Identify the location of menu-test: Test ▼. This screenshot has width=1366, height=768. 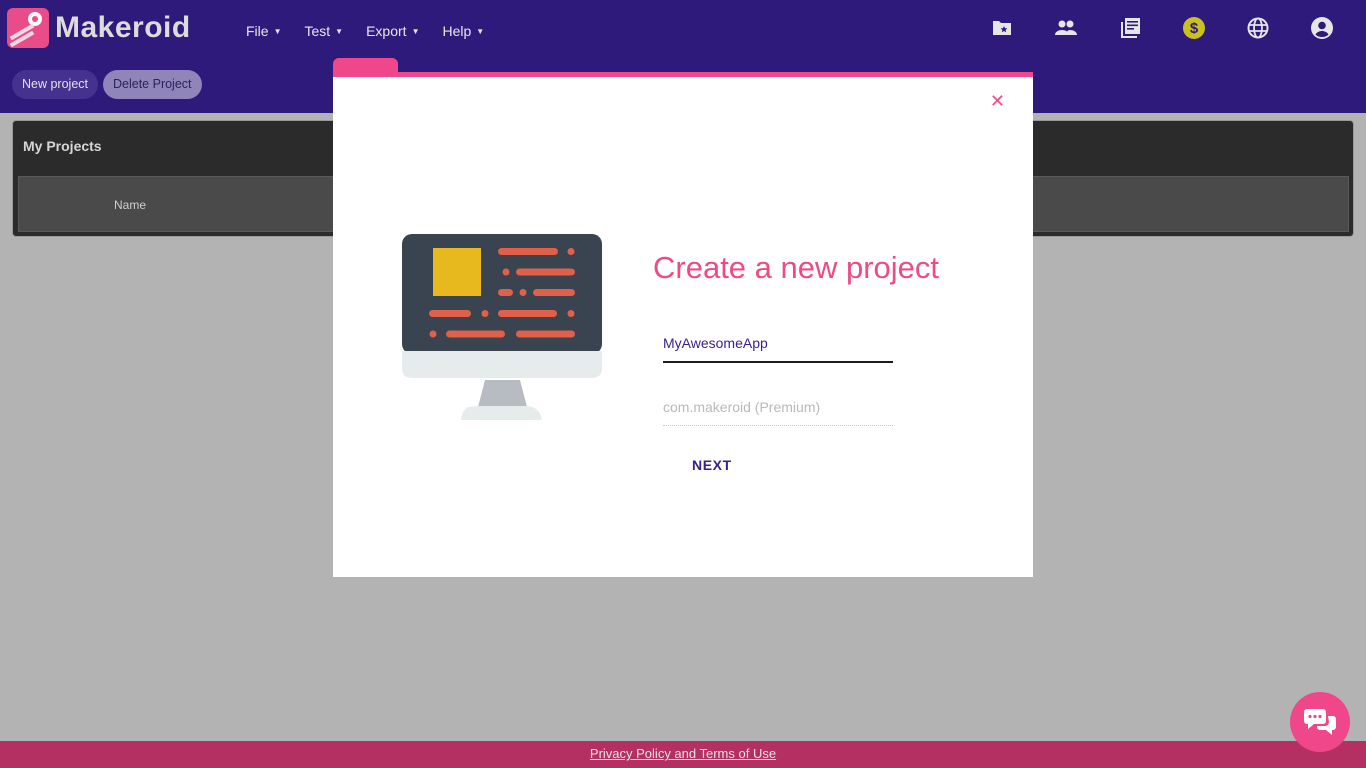
(323, 31).